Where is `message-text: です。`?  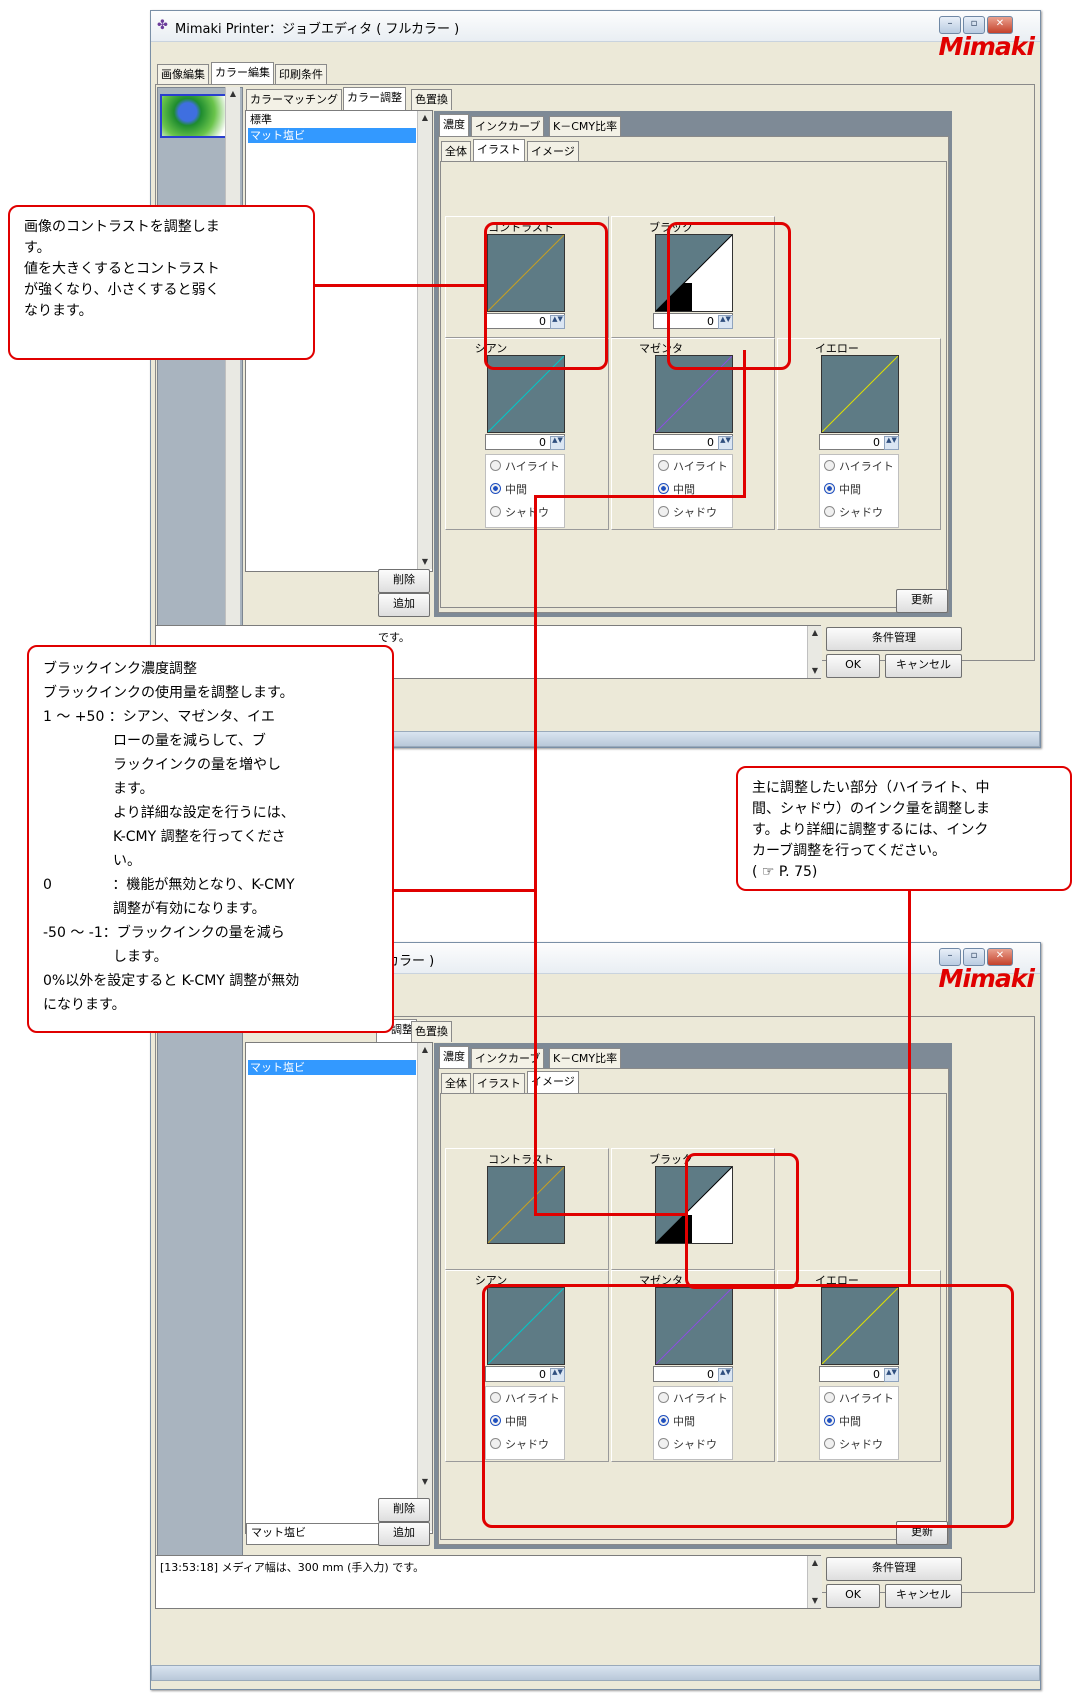 message-text: です。 is located at coordinates (394, 637).